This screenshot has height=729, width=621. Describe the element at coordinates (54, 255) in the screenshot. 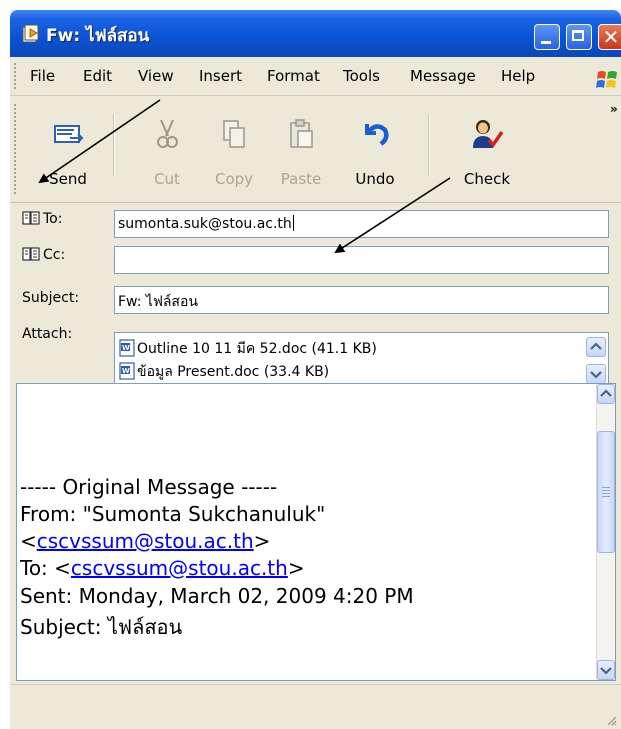

I see `cc-label: Cc:` at that location.